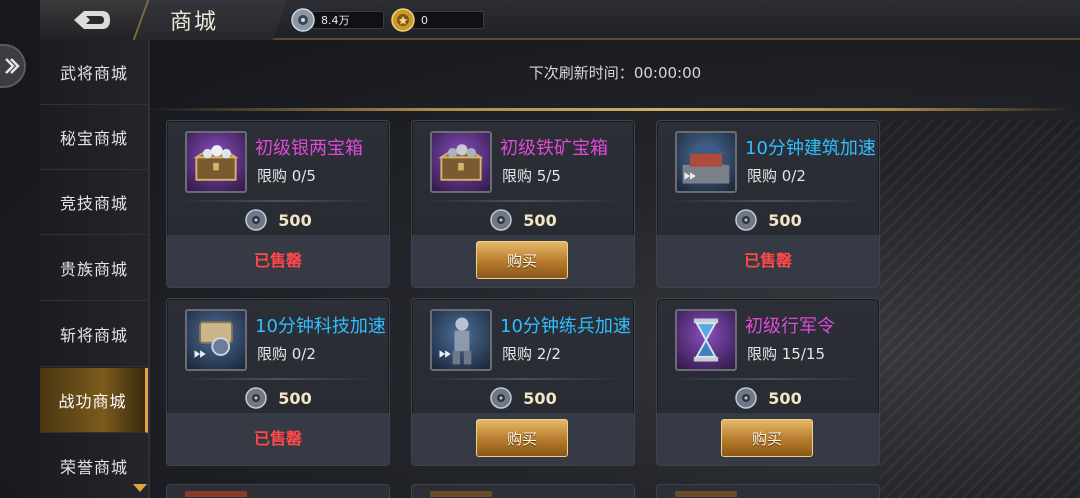  I want to click on sidebar-item-label: 武将商城, so click(93, 73).